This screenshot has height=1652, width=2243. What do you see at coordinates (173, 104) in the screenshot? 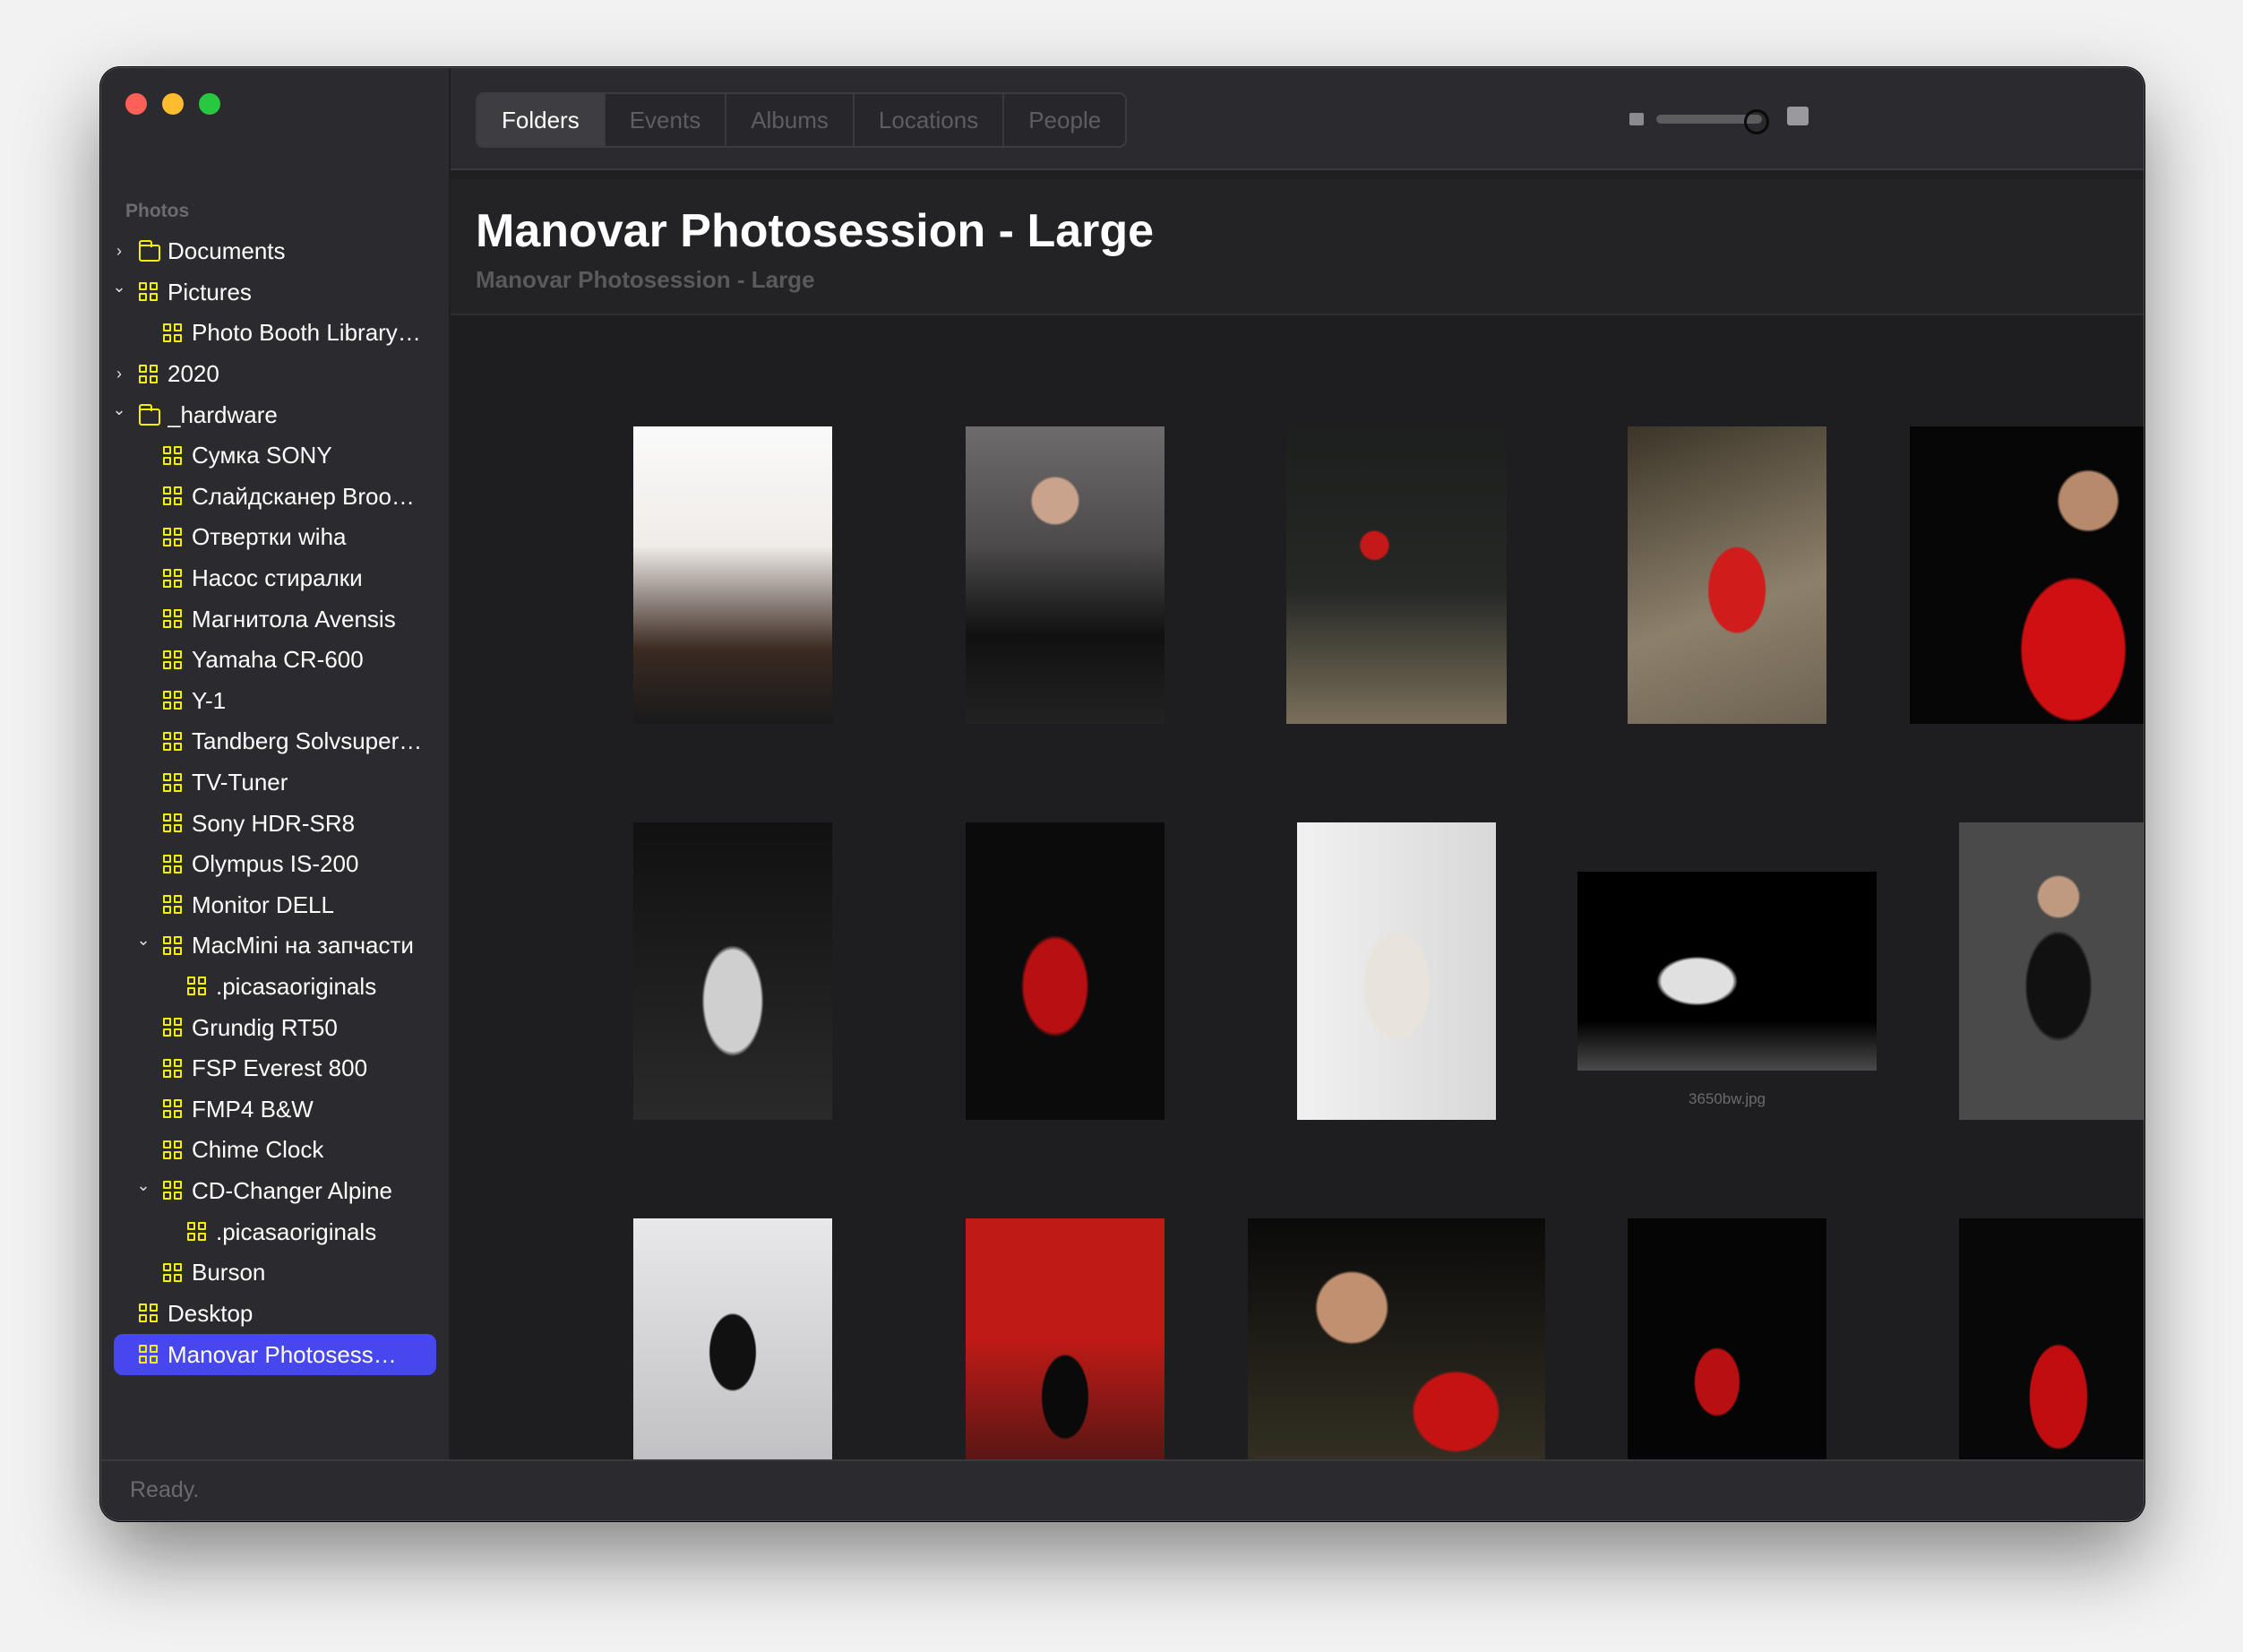
I see `minimize-button` at bounding box center [173, 104].